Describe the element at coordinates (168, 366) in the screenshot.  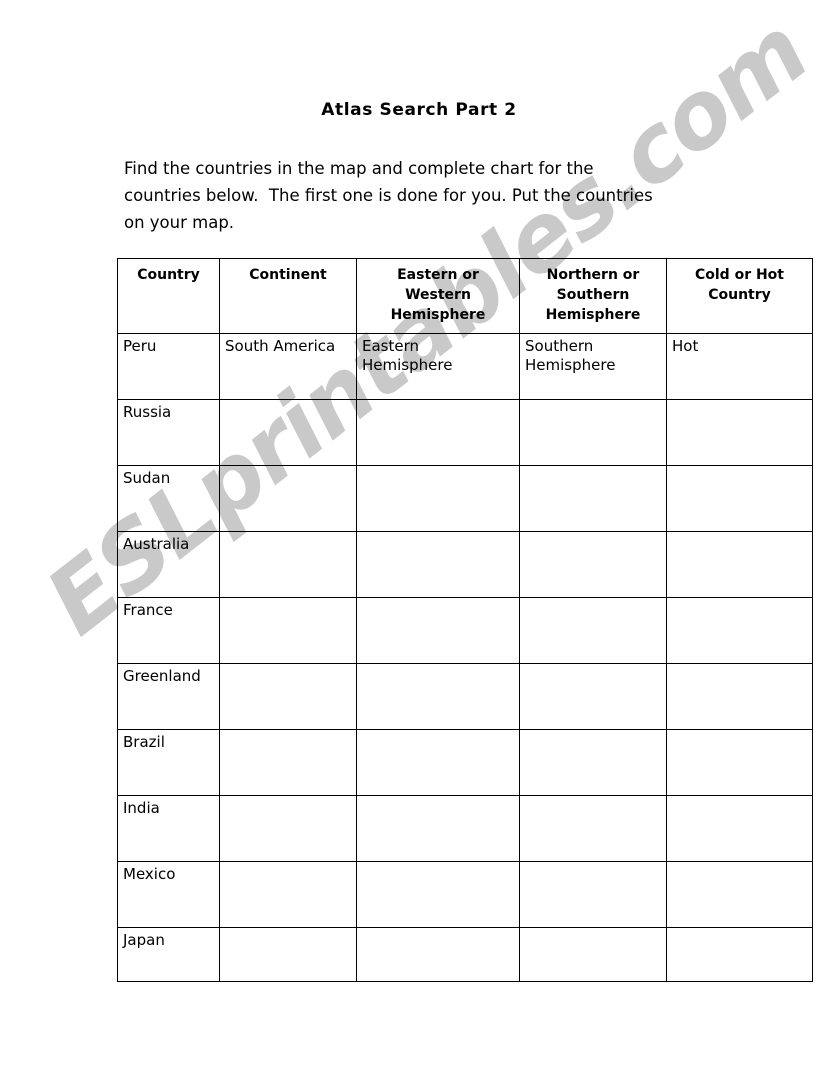
I see `cell-country: Peru` at that location.